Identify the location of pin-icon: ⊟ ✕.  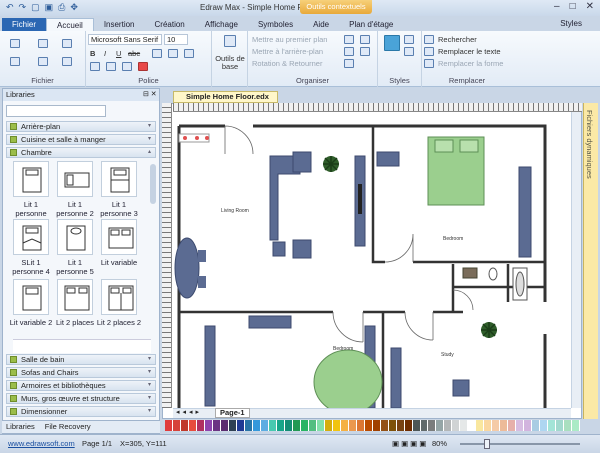
(150, 94).